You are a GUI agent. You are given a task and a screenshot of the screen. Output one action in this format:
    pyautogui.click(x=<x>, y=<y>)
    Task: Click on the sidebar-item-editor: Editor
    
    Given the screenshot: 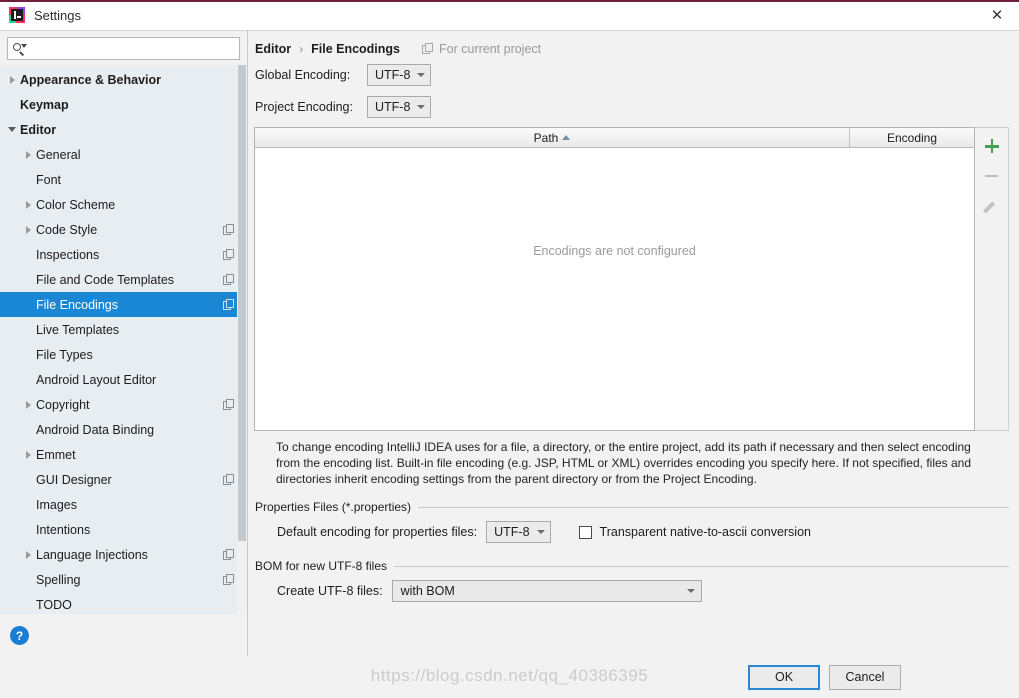 What is the action you would take?
    pyautogui.click(x=123, y=129)
    